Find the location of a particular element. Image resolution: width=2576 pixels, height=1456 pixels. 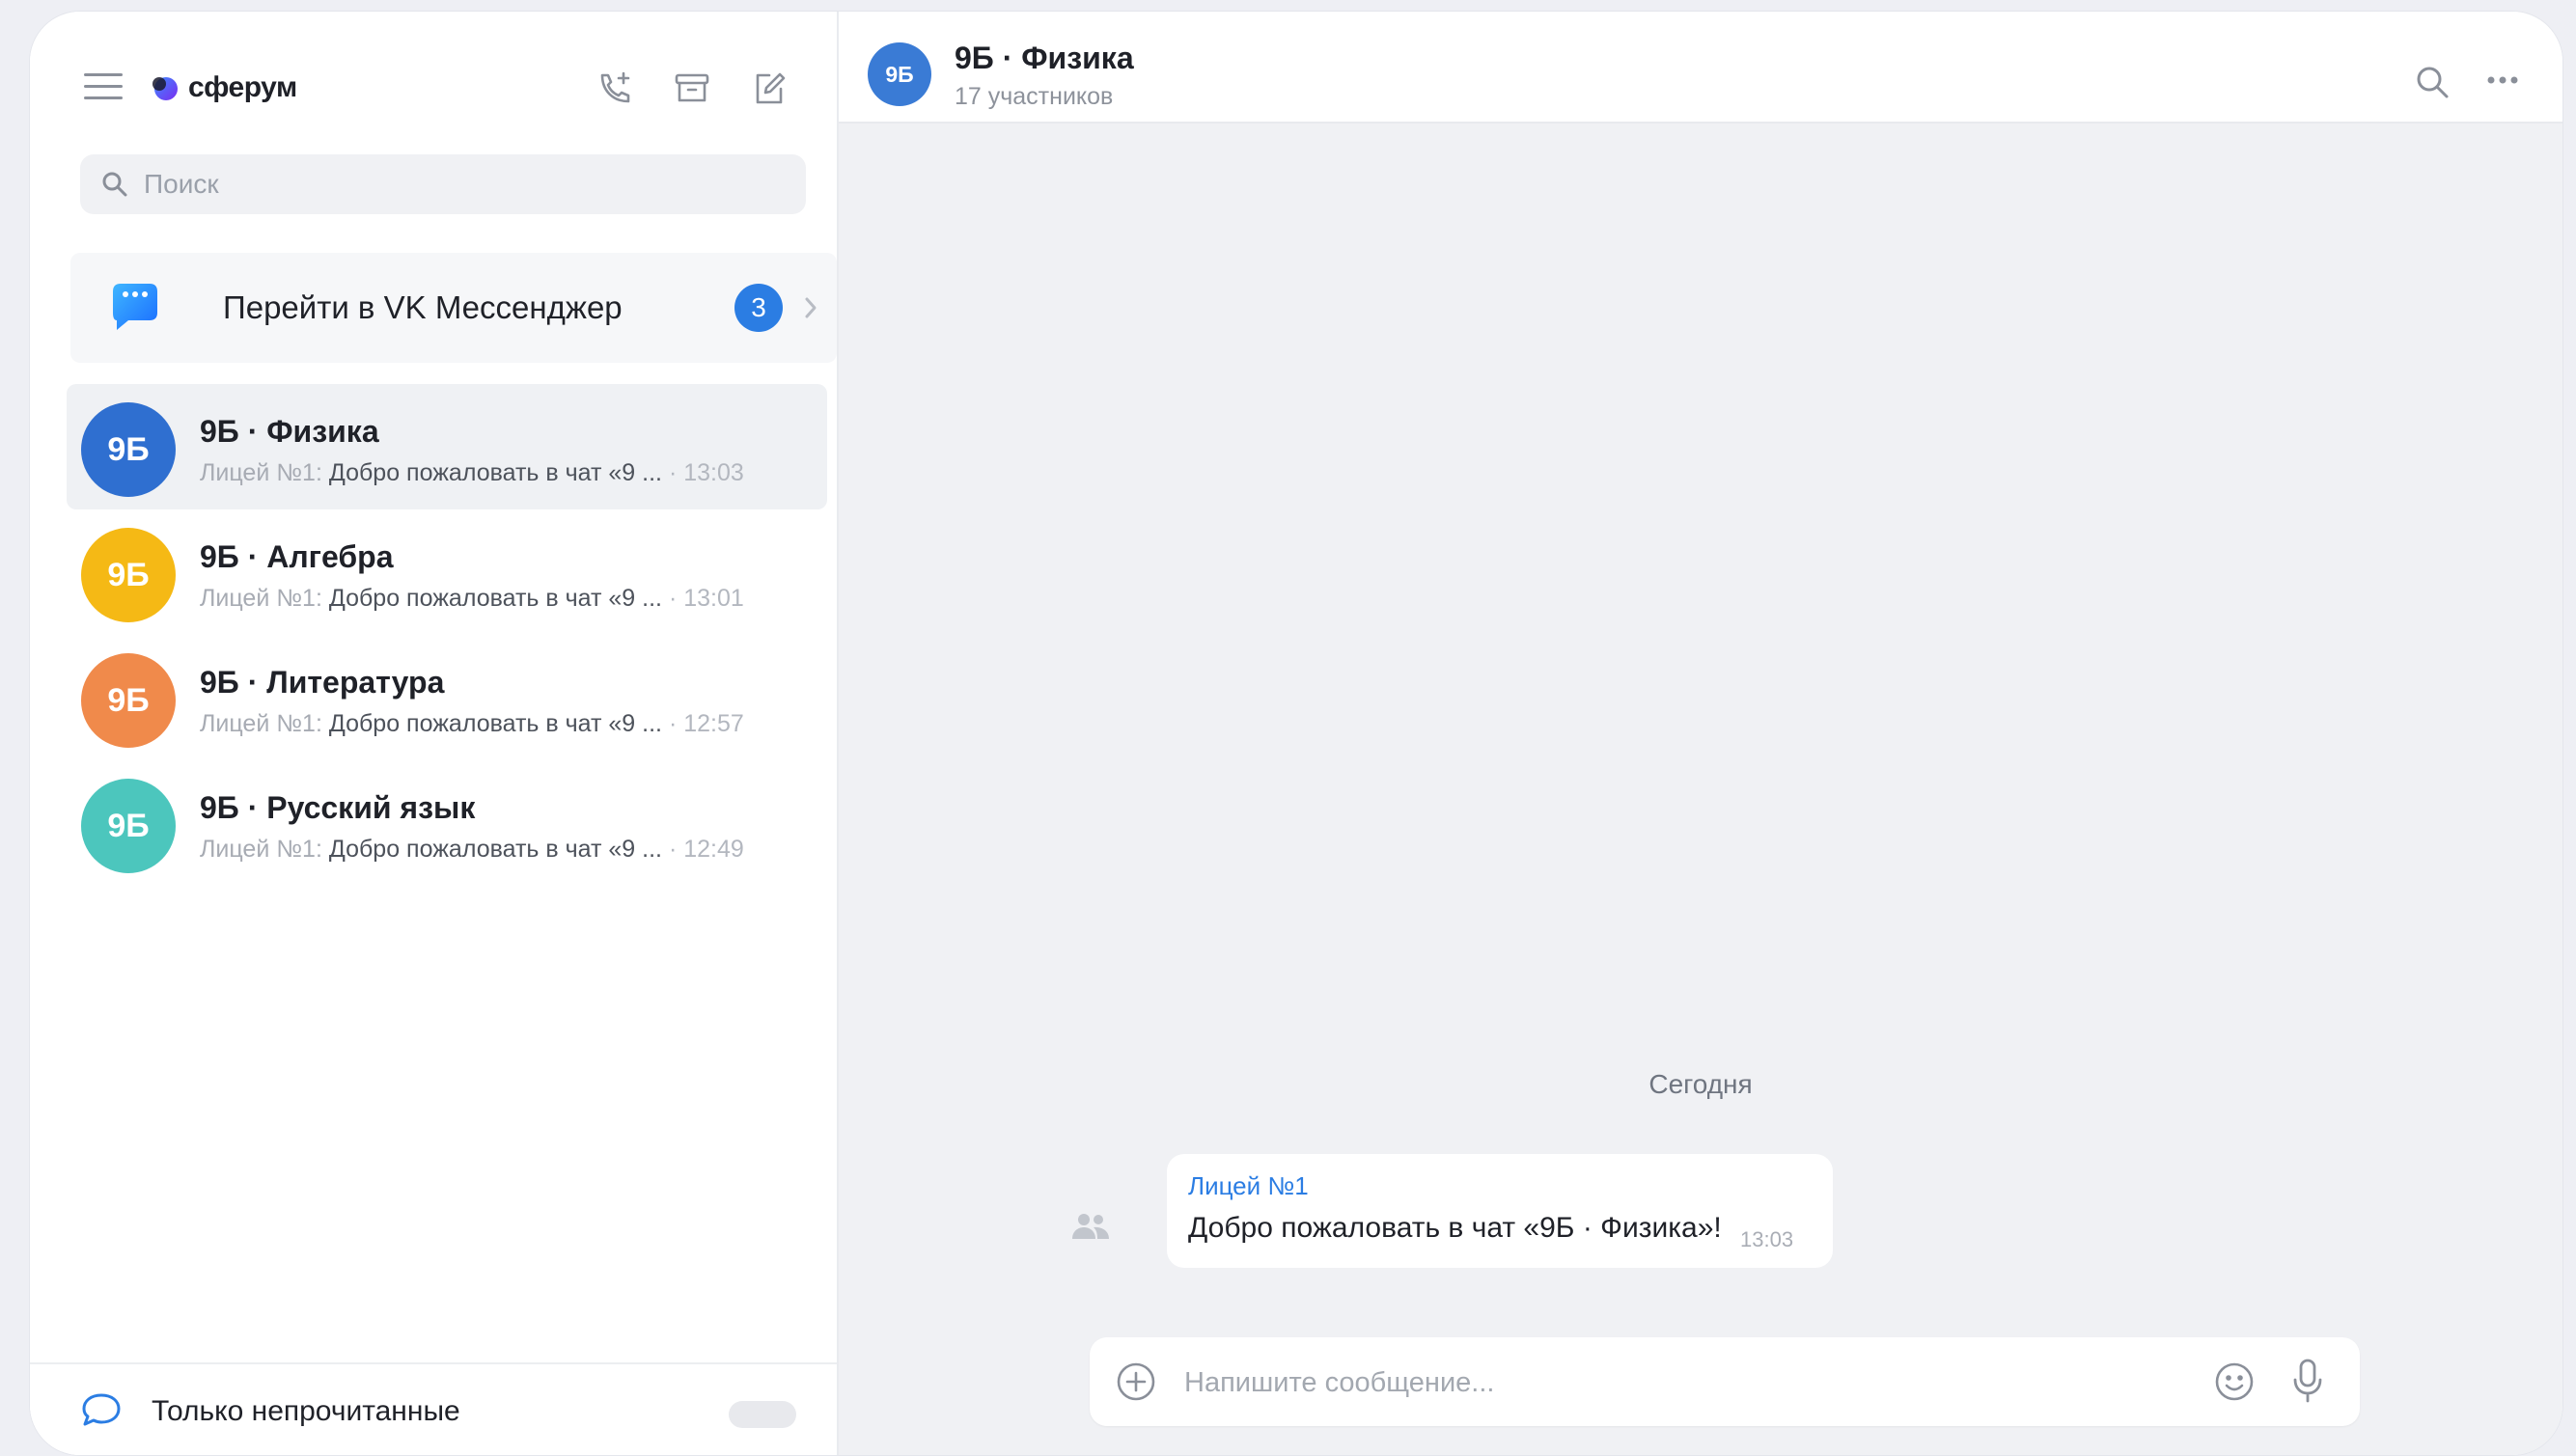

emoji-icon is located at coordinates (2234, 1382).